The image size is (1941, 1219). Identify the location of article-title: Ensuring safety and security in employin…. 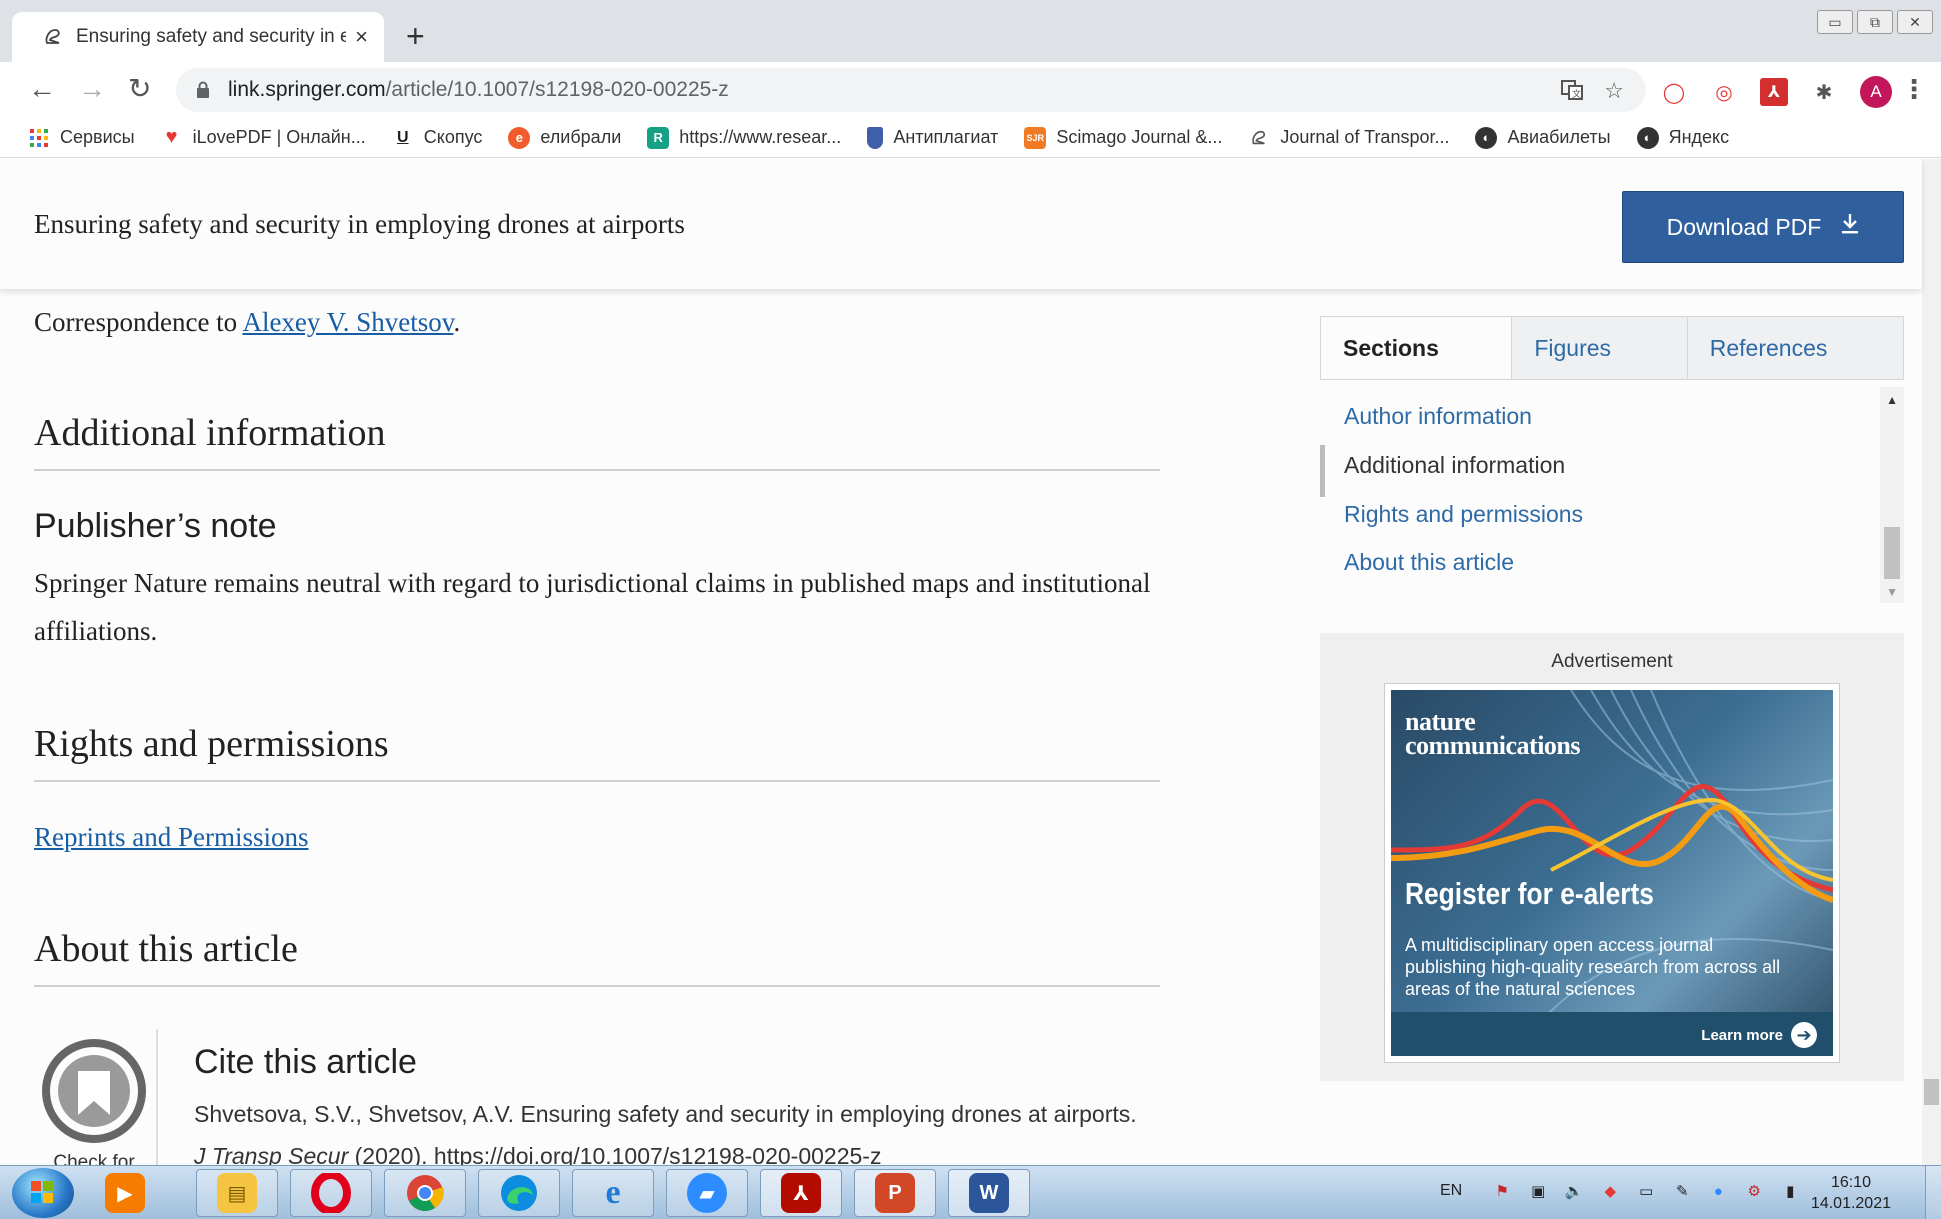
(359, 224).